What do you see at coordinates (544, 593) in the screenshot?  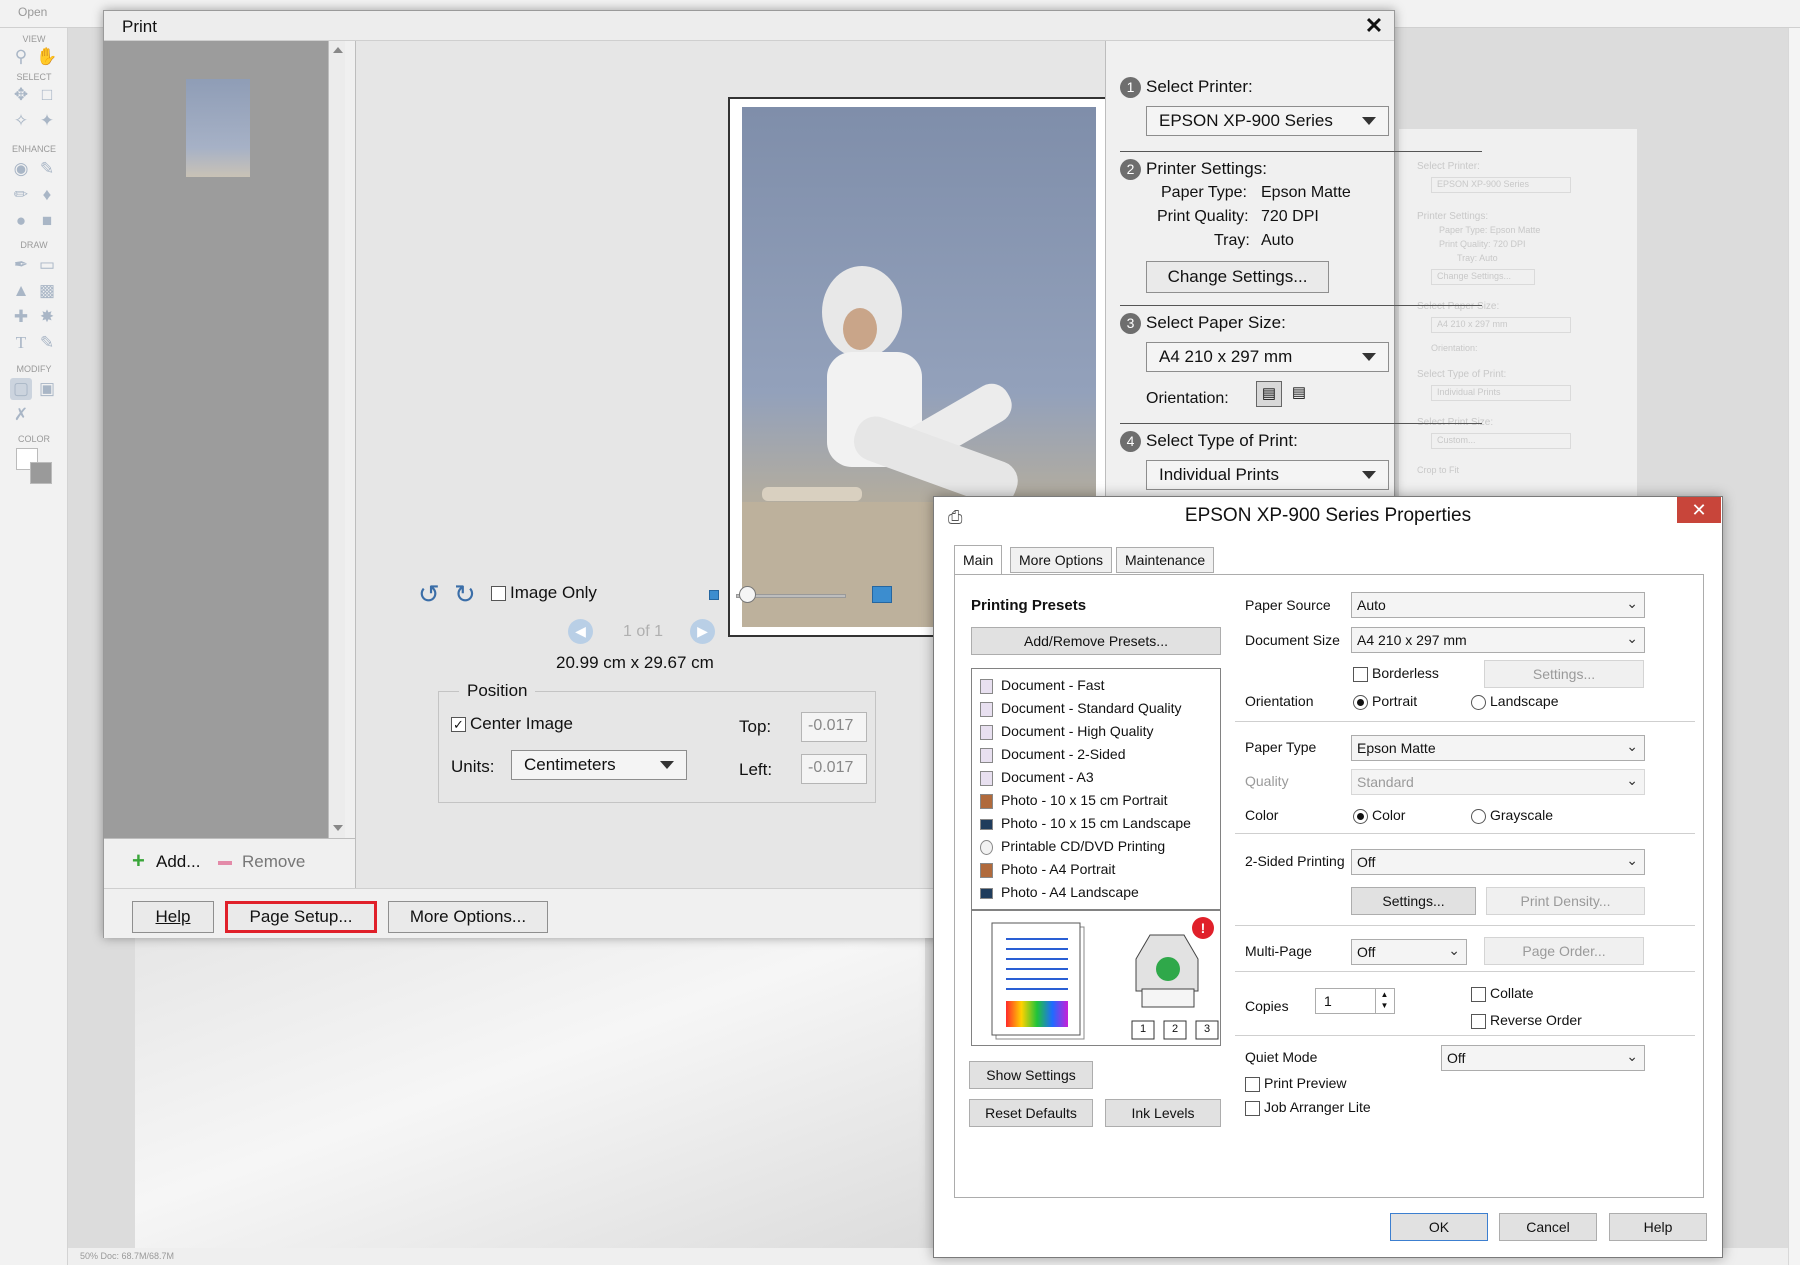 I see `image-only-checkbox: Image Only` at bounding box center [544, 593].